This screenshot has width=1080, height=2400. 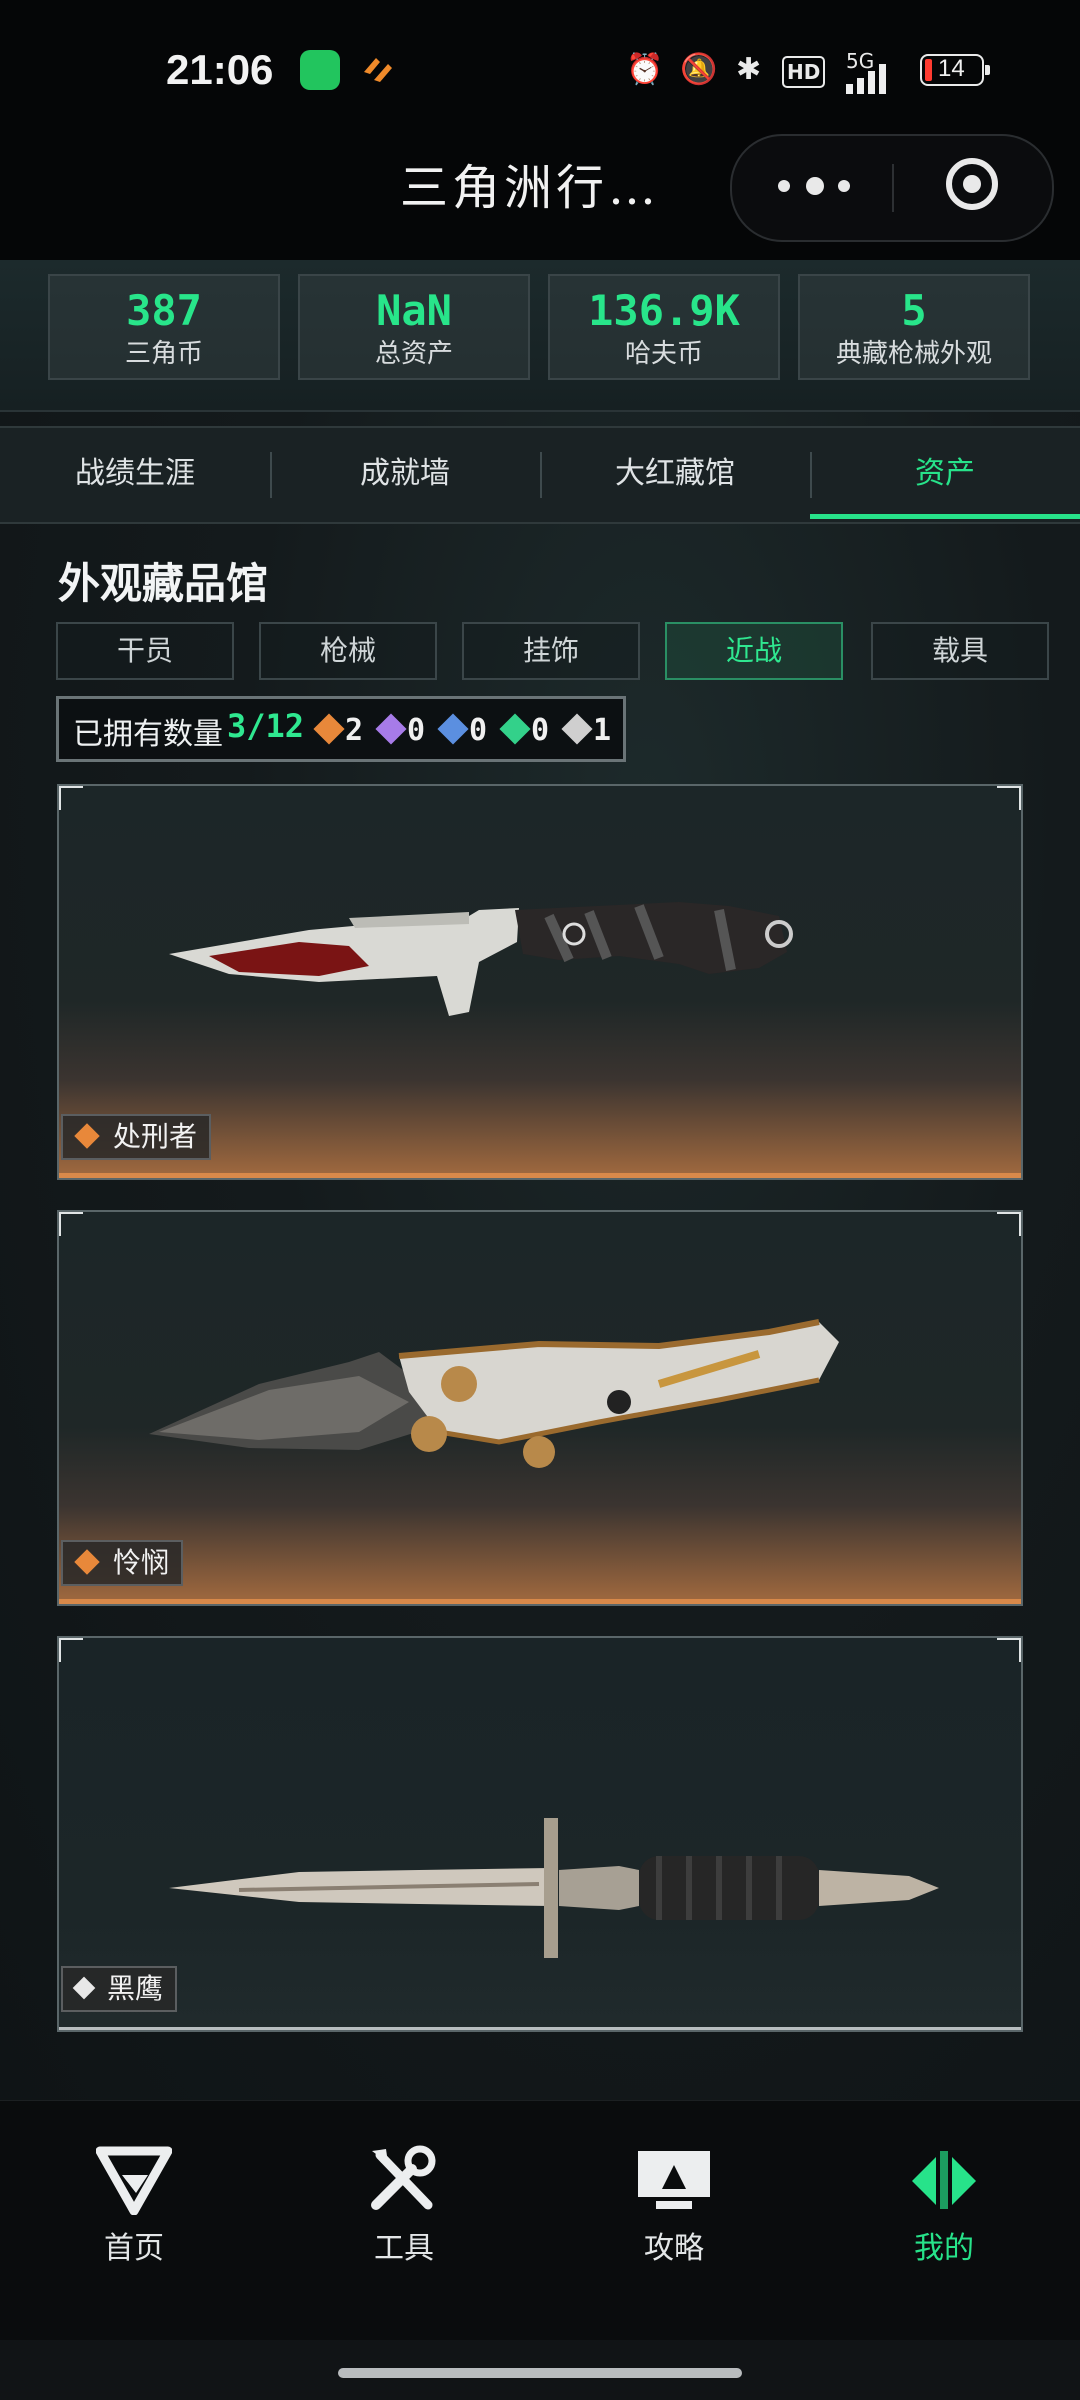 I want to click on hd-icon: HD, so click(x=804, y=72).